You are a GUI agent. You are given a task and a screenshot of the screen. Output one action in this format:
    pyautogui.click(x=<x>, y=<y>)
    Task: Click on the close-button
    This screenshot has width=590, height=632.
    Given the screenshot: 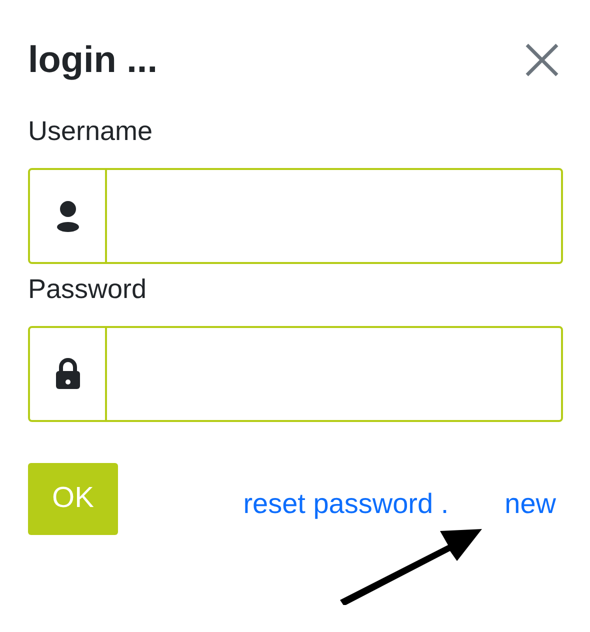 What is the action you would take?
    pyautogui.click(x=542, y=60)
    